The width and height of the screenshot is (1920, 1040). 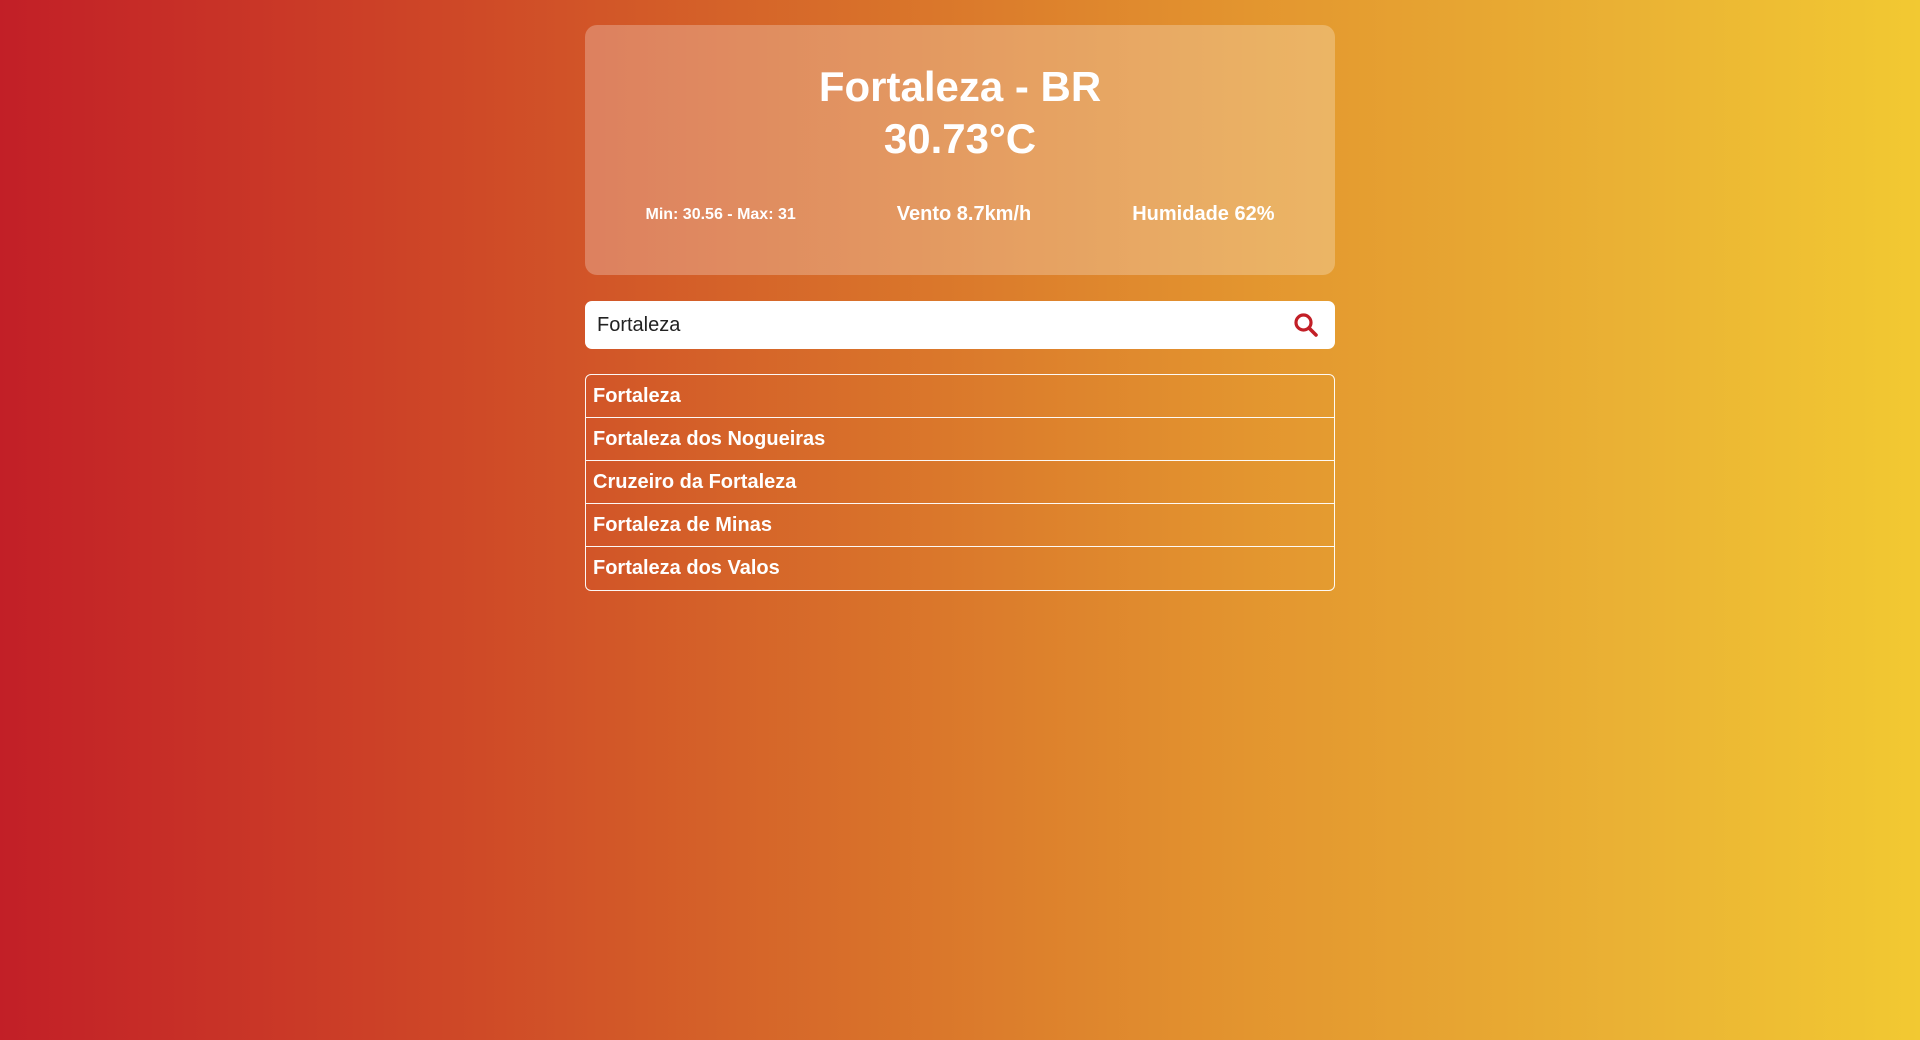 What do you see at coordinates (960, 439) in the screenshot?
I see `suggestion-item: Fortaleza dos Nogueiras` at bounding box center [960, 439].